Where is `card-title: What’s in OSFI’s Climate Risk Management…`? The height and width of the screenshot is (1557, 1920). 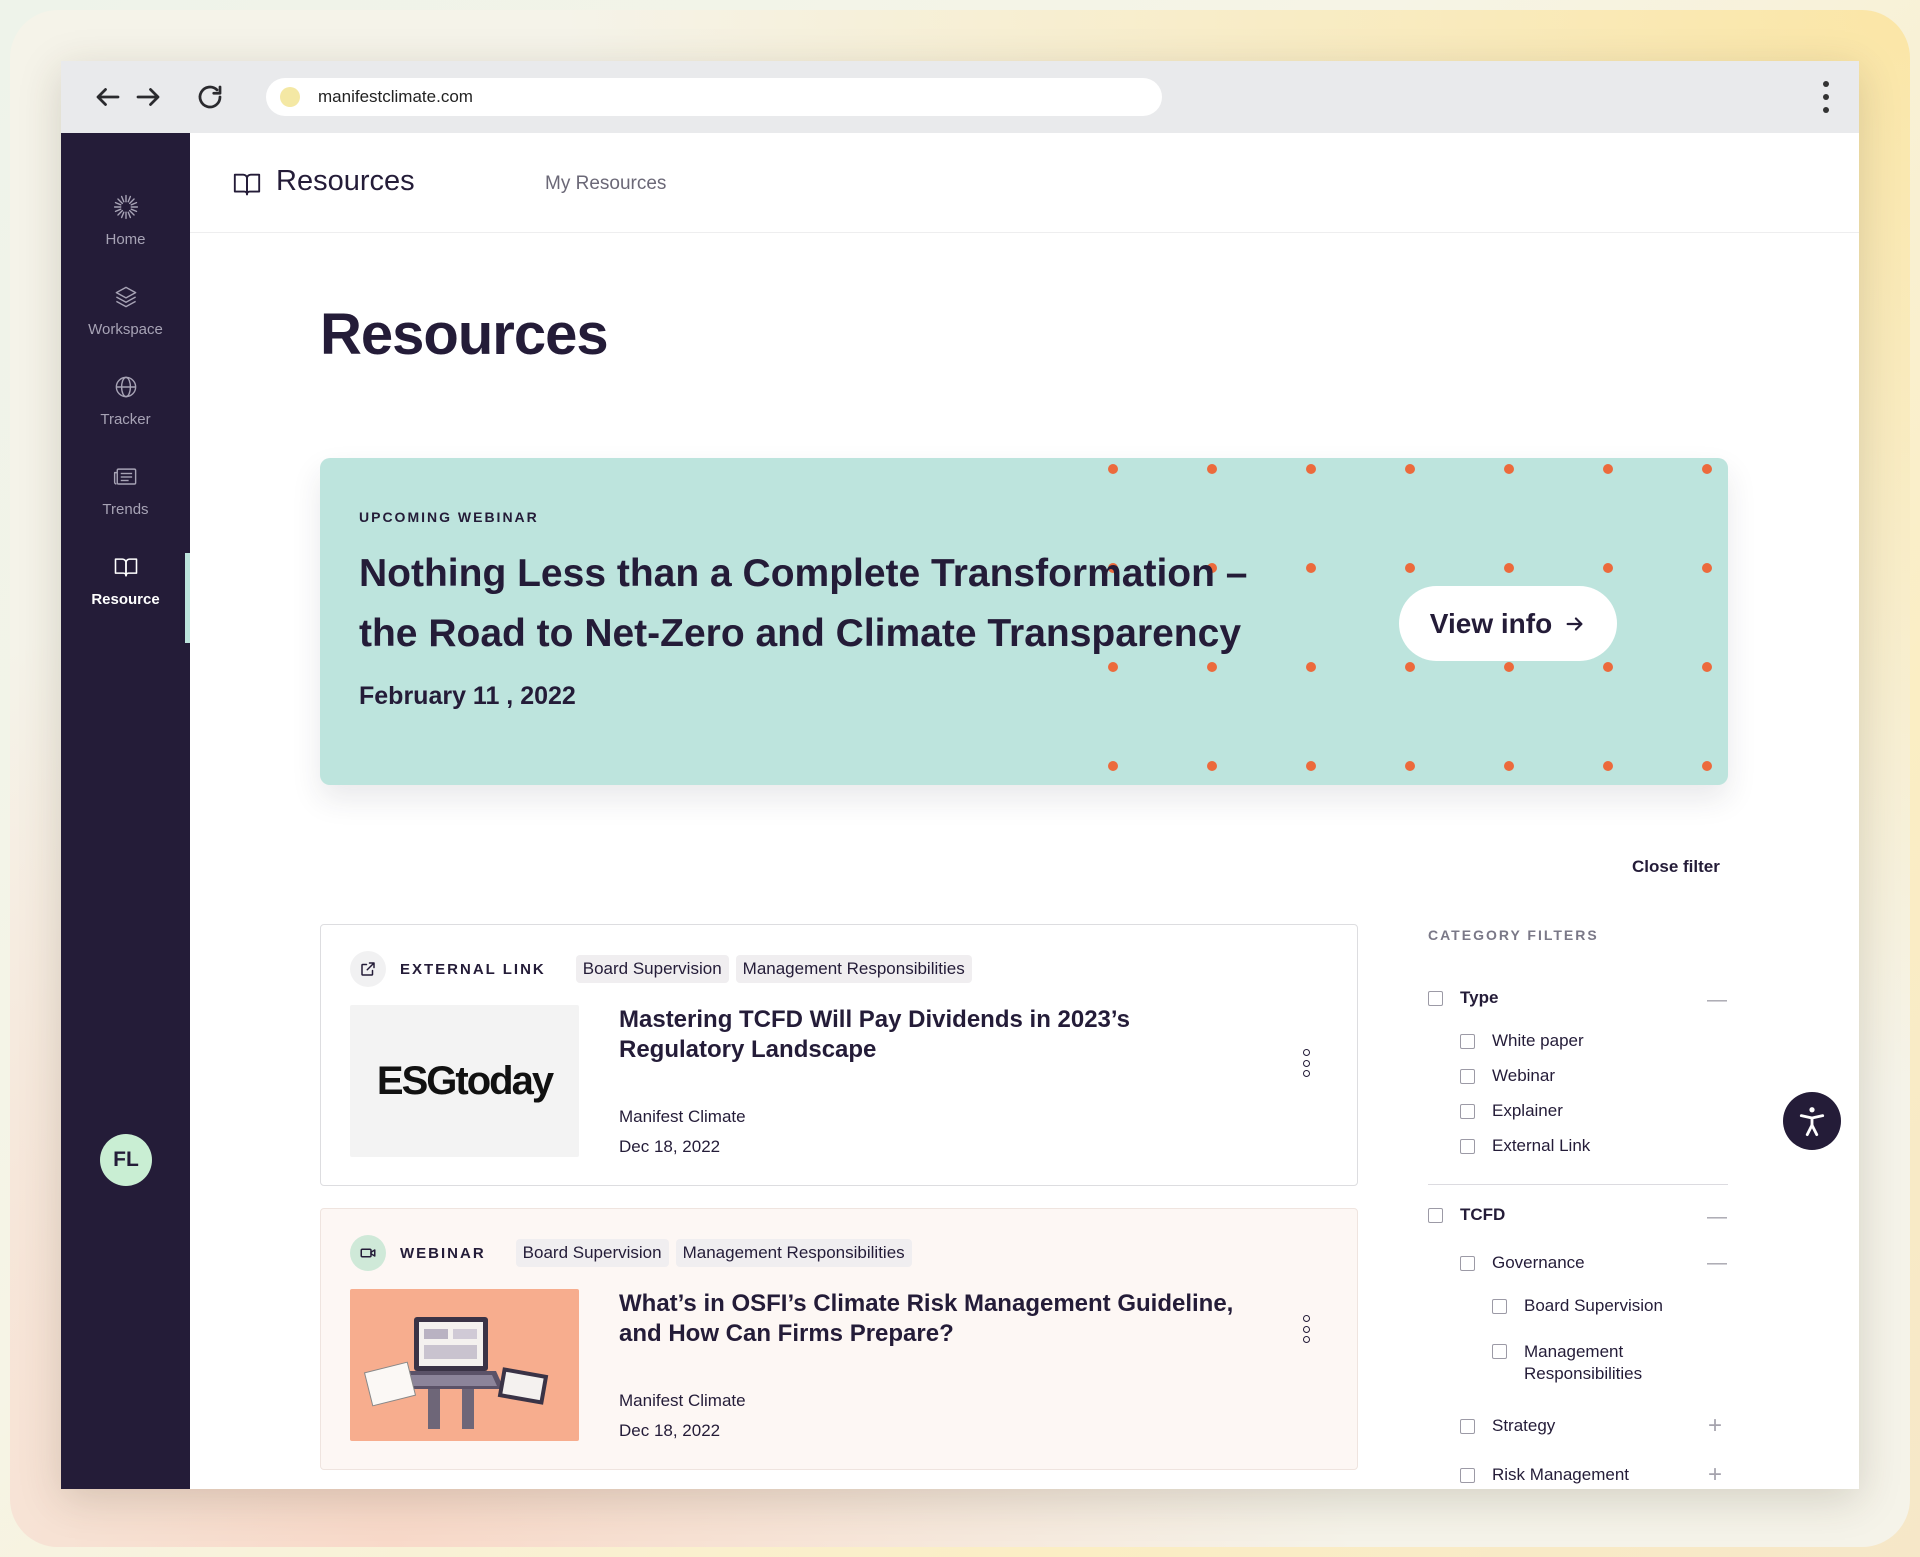 card-title: What’s in OSFI’s Climate Risk Management… is located at coordinates (939, 1319).